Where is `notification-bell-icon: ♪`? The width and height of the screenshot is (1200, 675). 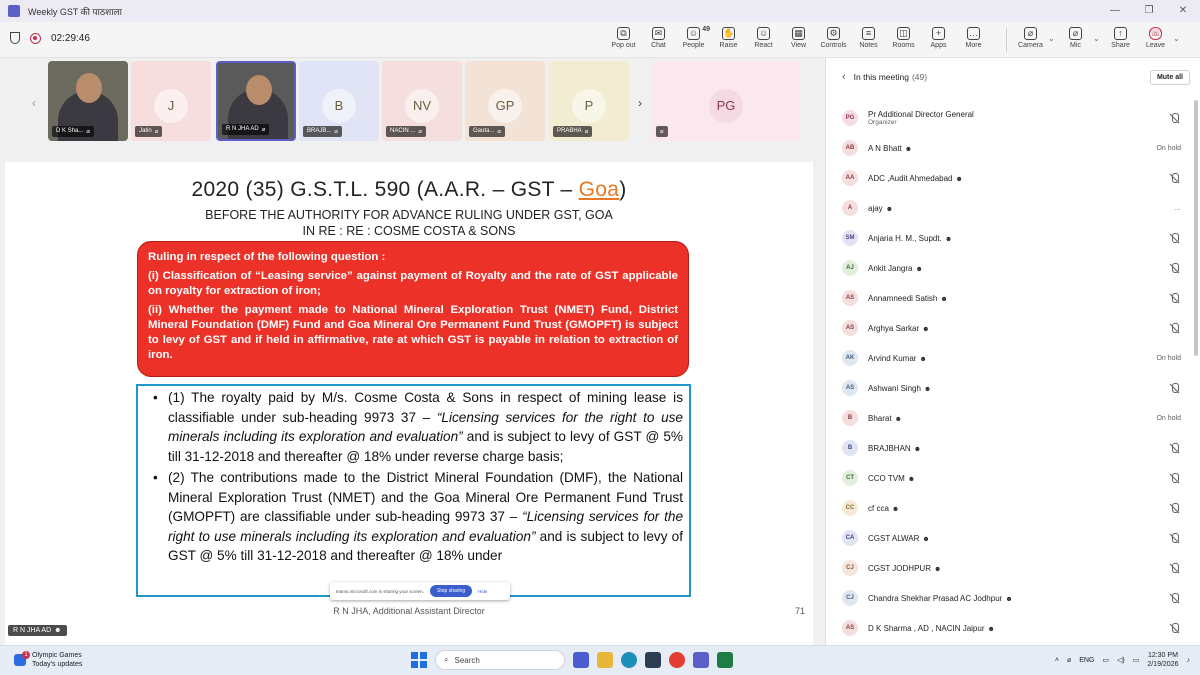 notification-bell-icon: ♪ is located at coordinates (1189, 660).